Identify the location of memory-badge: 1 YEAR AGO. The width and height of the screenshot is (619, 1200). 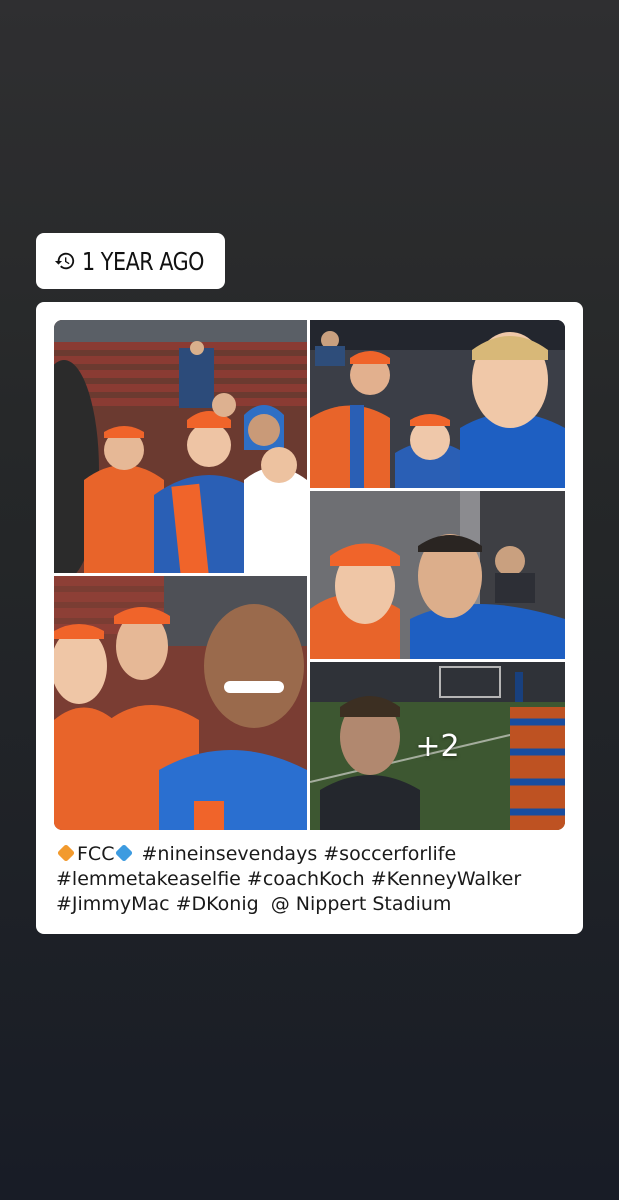
(130, 261).